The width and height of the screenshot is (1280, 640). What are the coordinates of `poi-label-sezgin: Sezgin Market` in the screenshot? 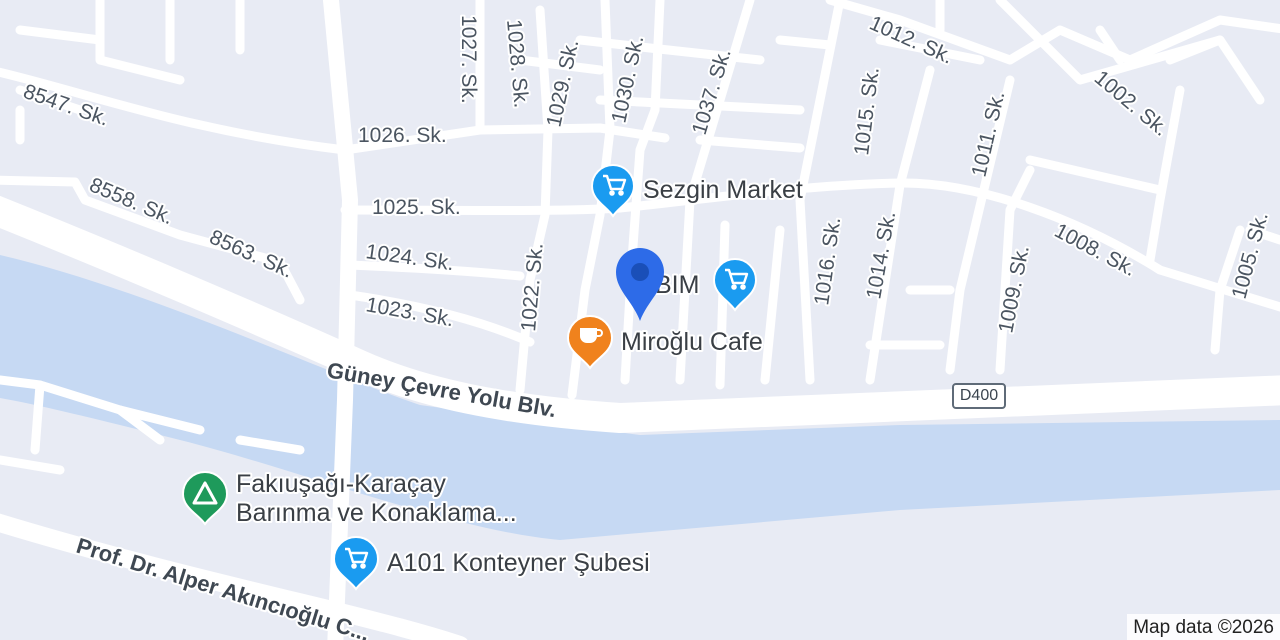 It's located at (723, 190).